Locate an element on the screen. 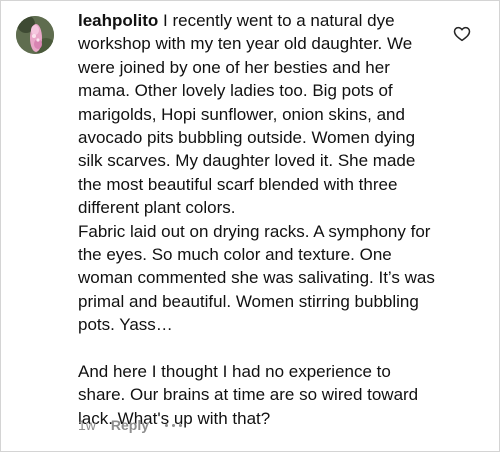 Image resolution: width=500 pixels, height=452 pixels. avatar is located at coordinates (35, 35).